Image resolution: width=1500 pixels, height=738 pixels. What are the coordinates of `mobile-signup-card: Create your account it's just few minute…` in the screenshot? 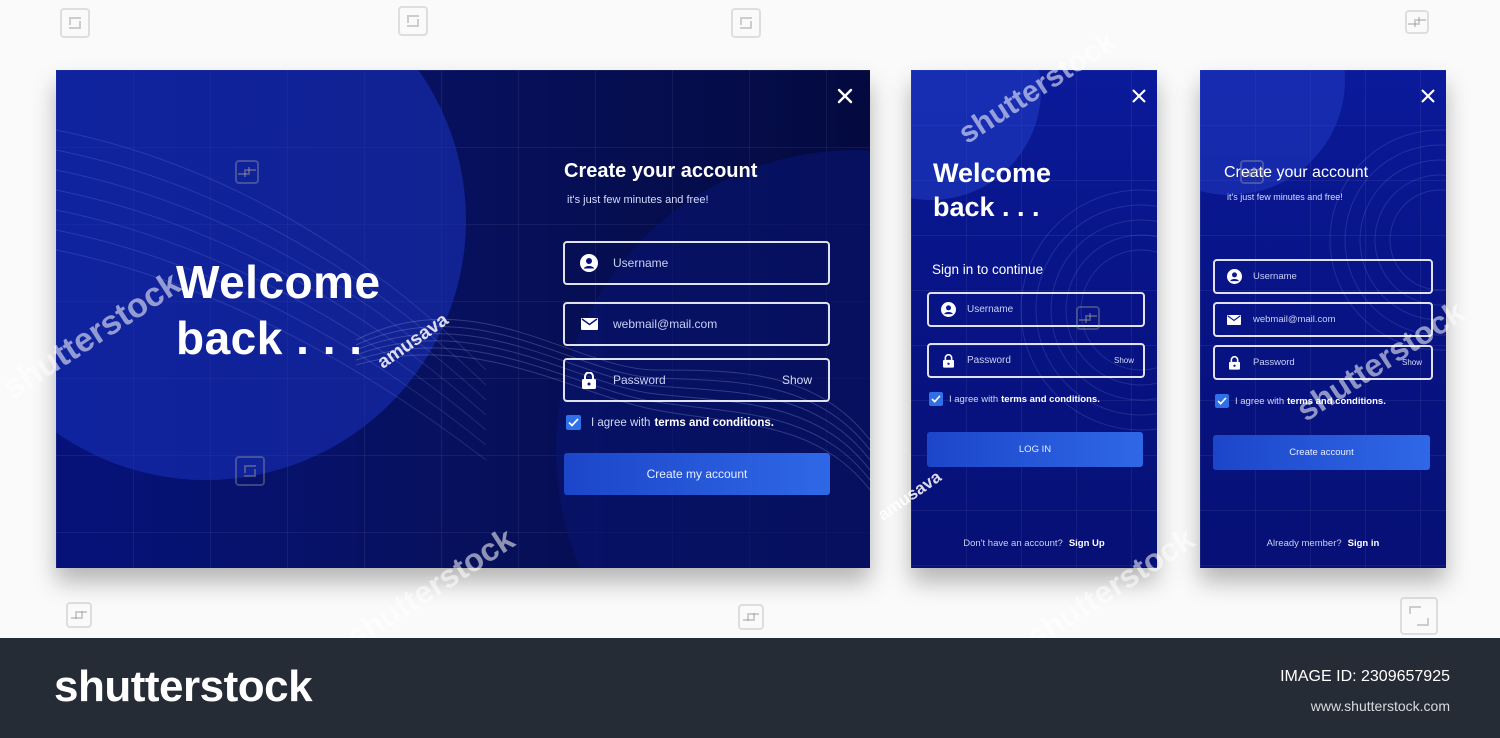 It's located at (1323, 319).